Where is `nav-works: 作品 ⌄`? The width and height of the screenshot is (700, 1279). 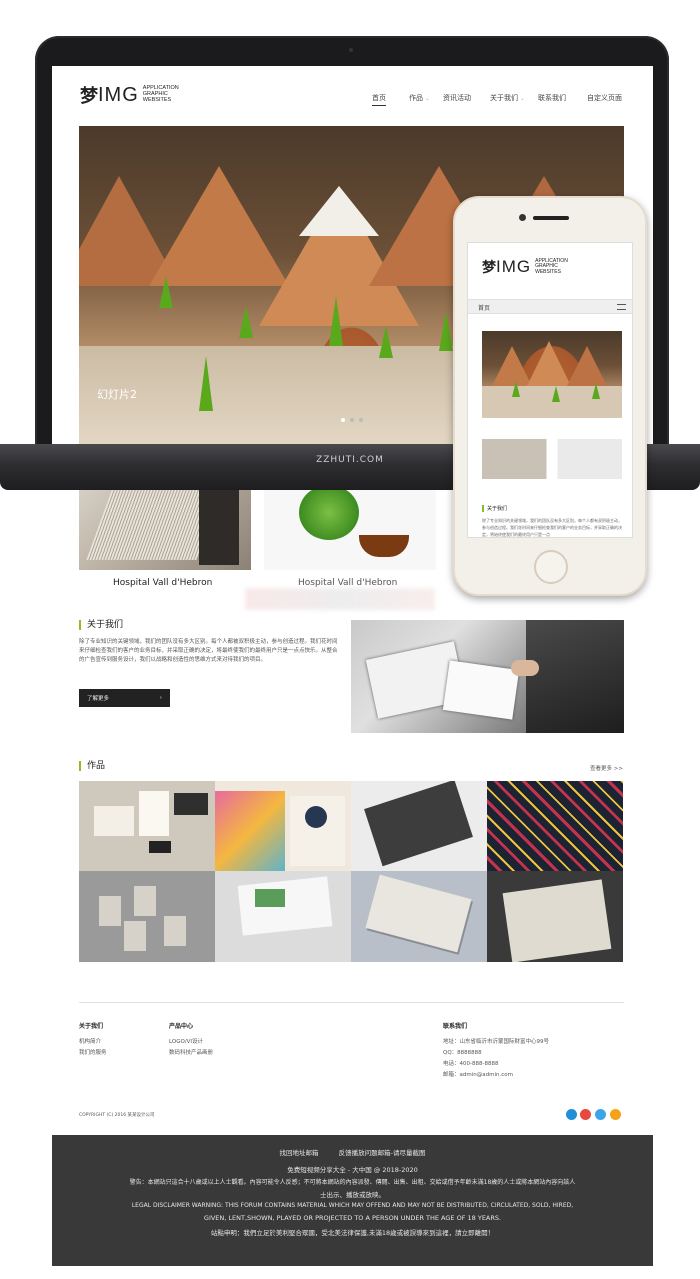 nav-works: 作品 ⌄ is located at coordinates (419, 98).